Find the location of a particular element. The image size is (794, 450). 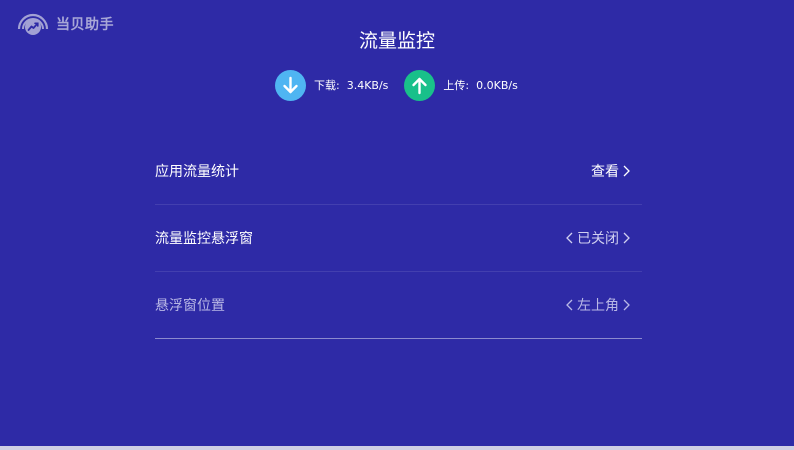

window-position-selector: 左上角 is located at coordinates (598, 305).